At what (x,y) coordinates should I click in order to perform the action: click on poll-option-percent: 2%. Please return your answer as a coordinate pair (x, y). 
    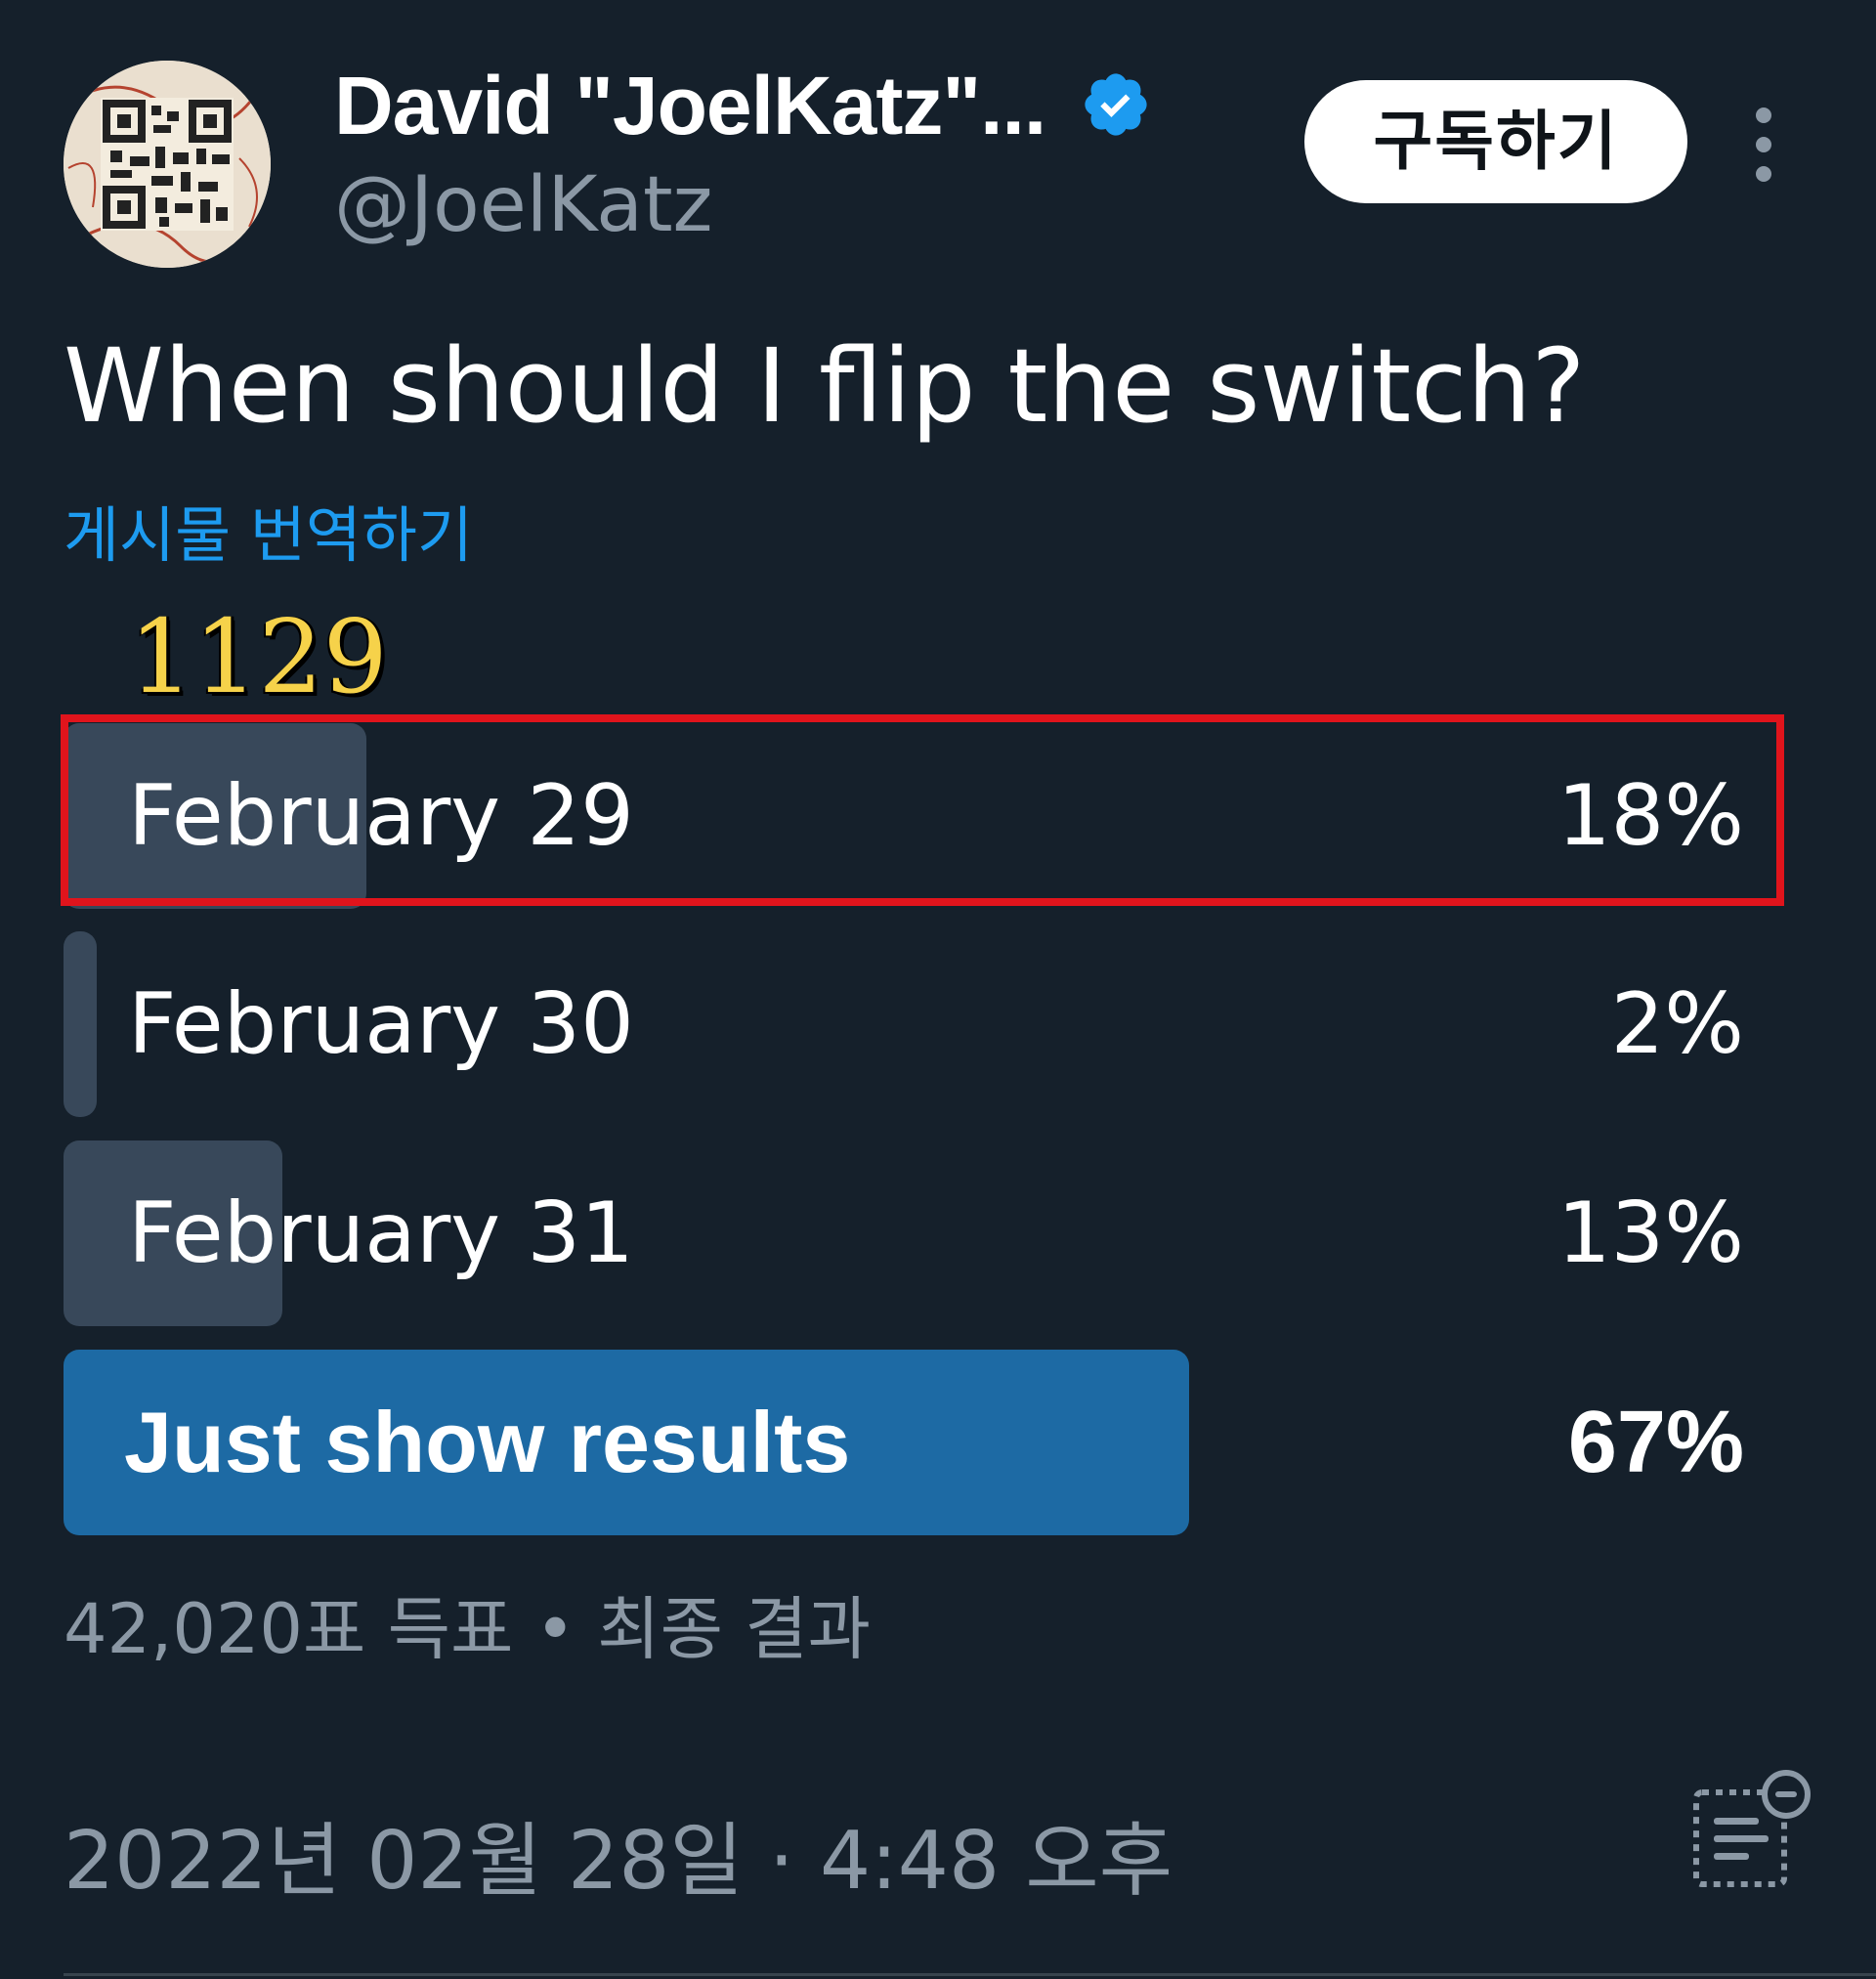
    Looking at the image, I should click on (1677, 1024).